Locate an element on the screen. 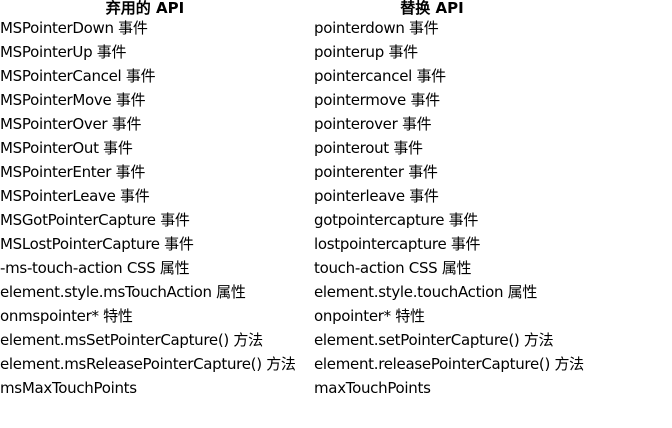 The height and width of the screenshot is (428, 672). replacement-api-cell: pointerover 事件 is located at coordinates (373, 124).